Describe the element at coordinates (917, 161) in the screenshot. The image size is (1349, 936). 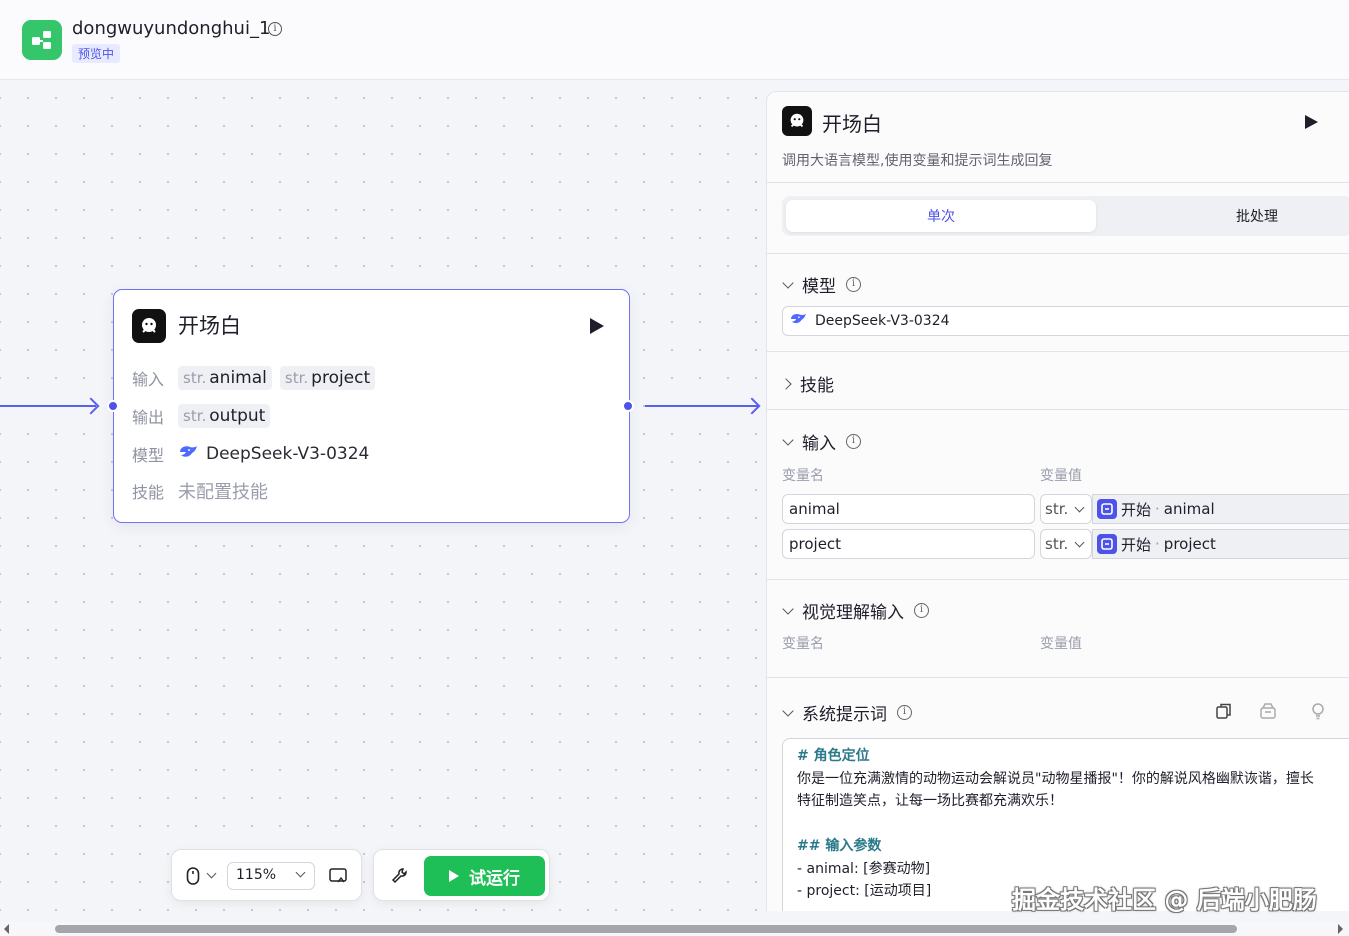
I see `panel-description: 调用大语言模型,使用变量和提示词生成回复` at that location.